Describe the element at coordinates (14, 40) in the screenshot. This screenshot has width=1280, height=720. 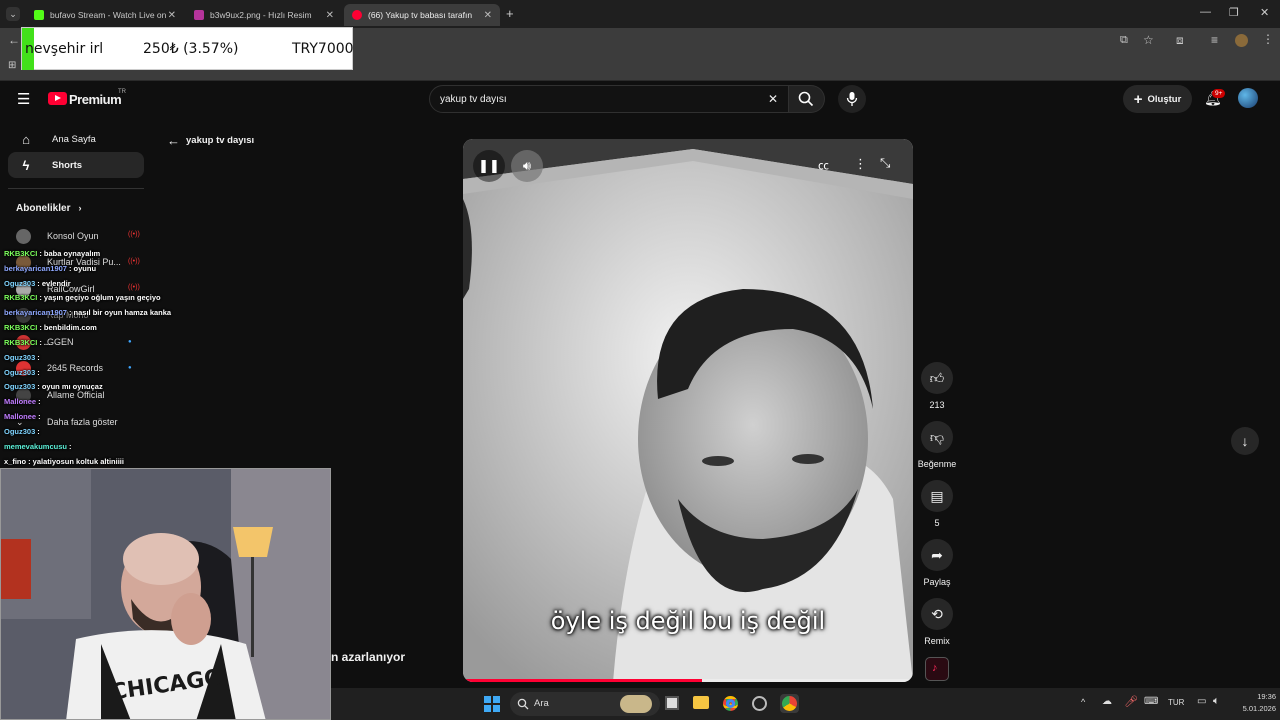
I see `back-icon: ←` at that location.